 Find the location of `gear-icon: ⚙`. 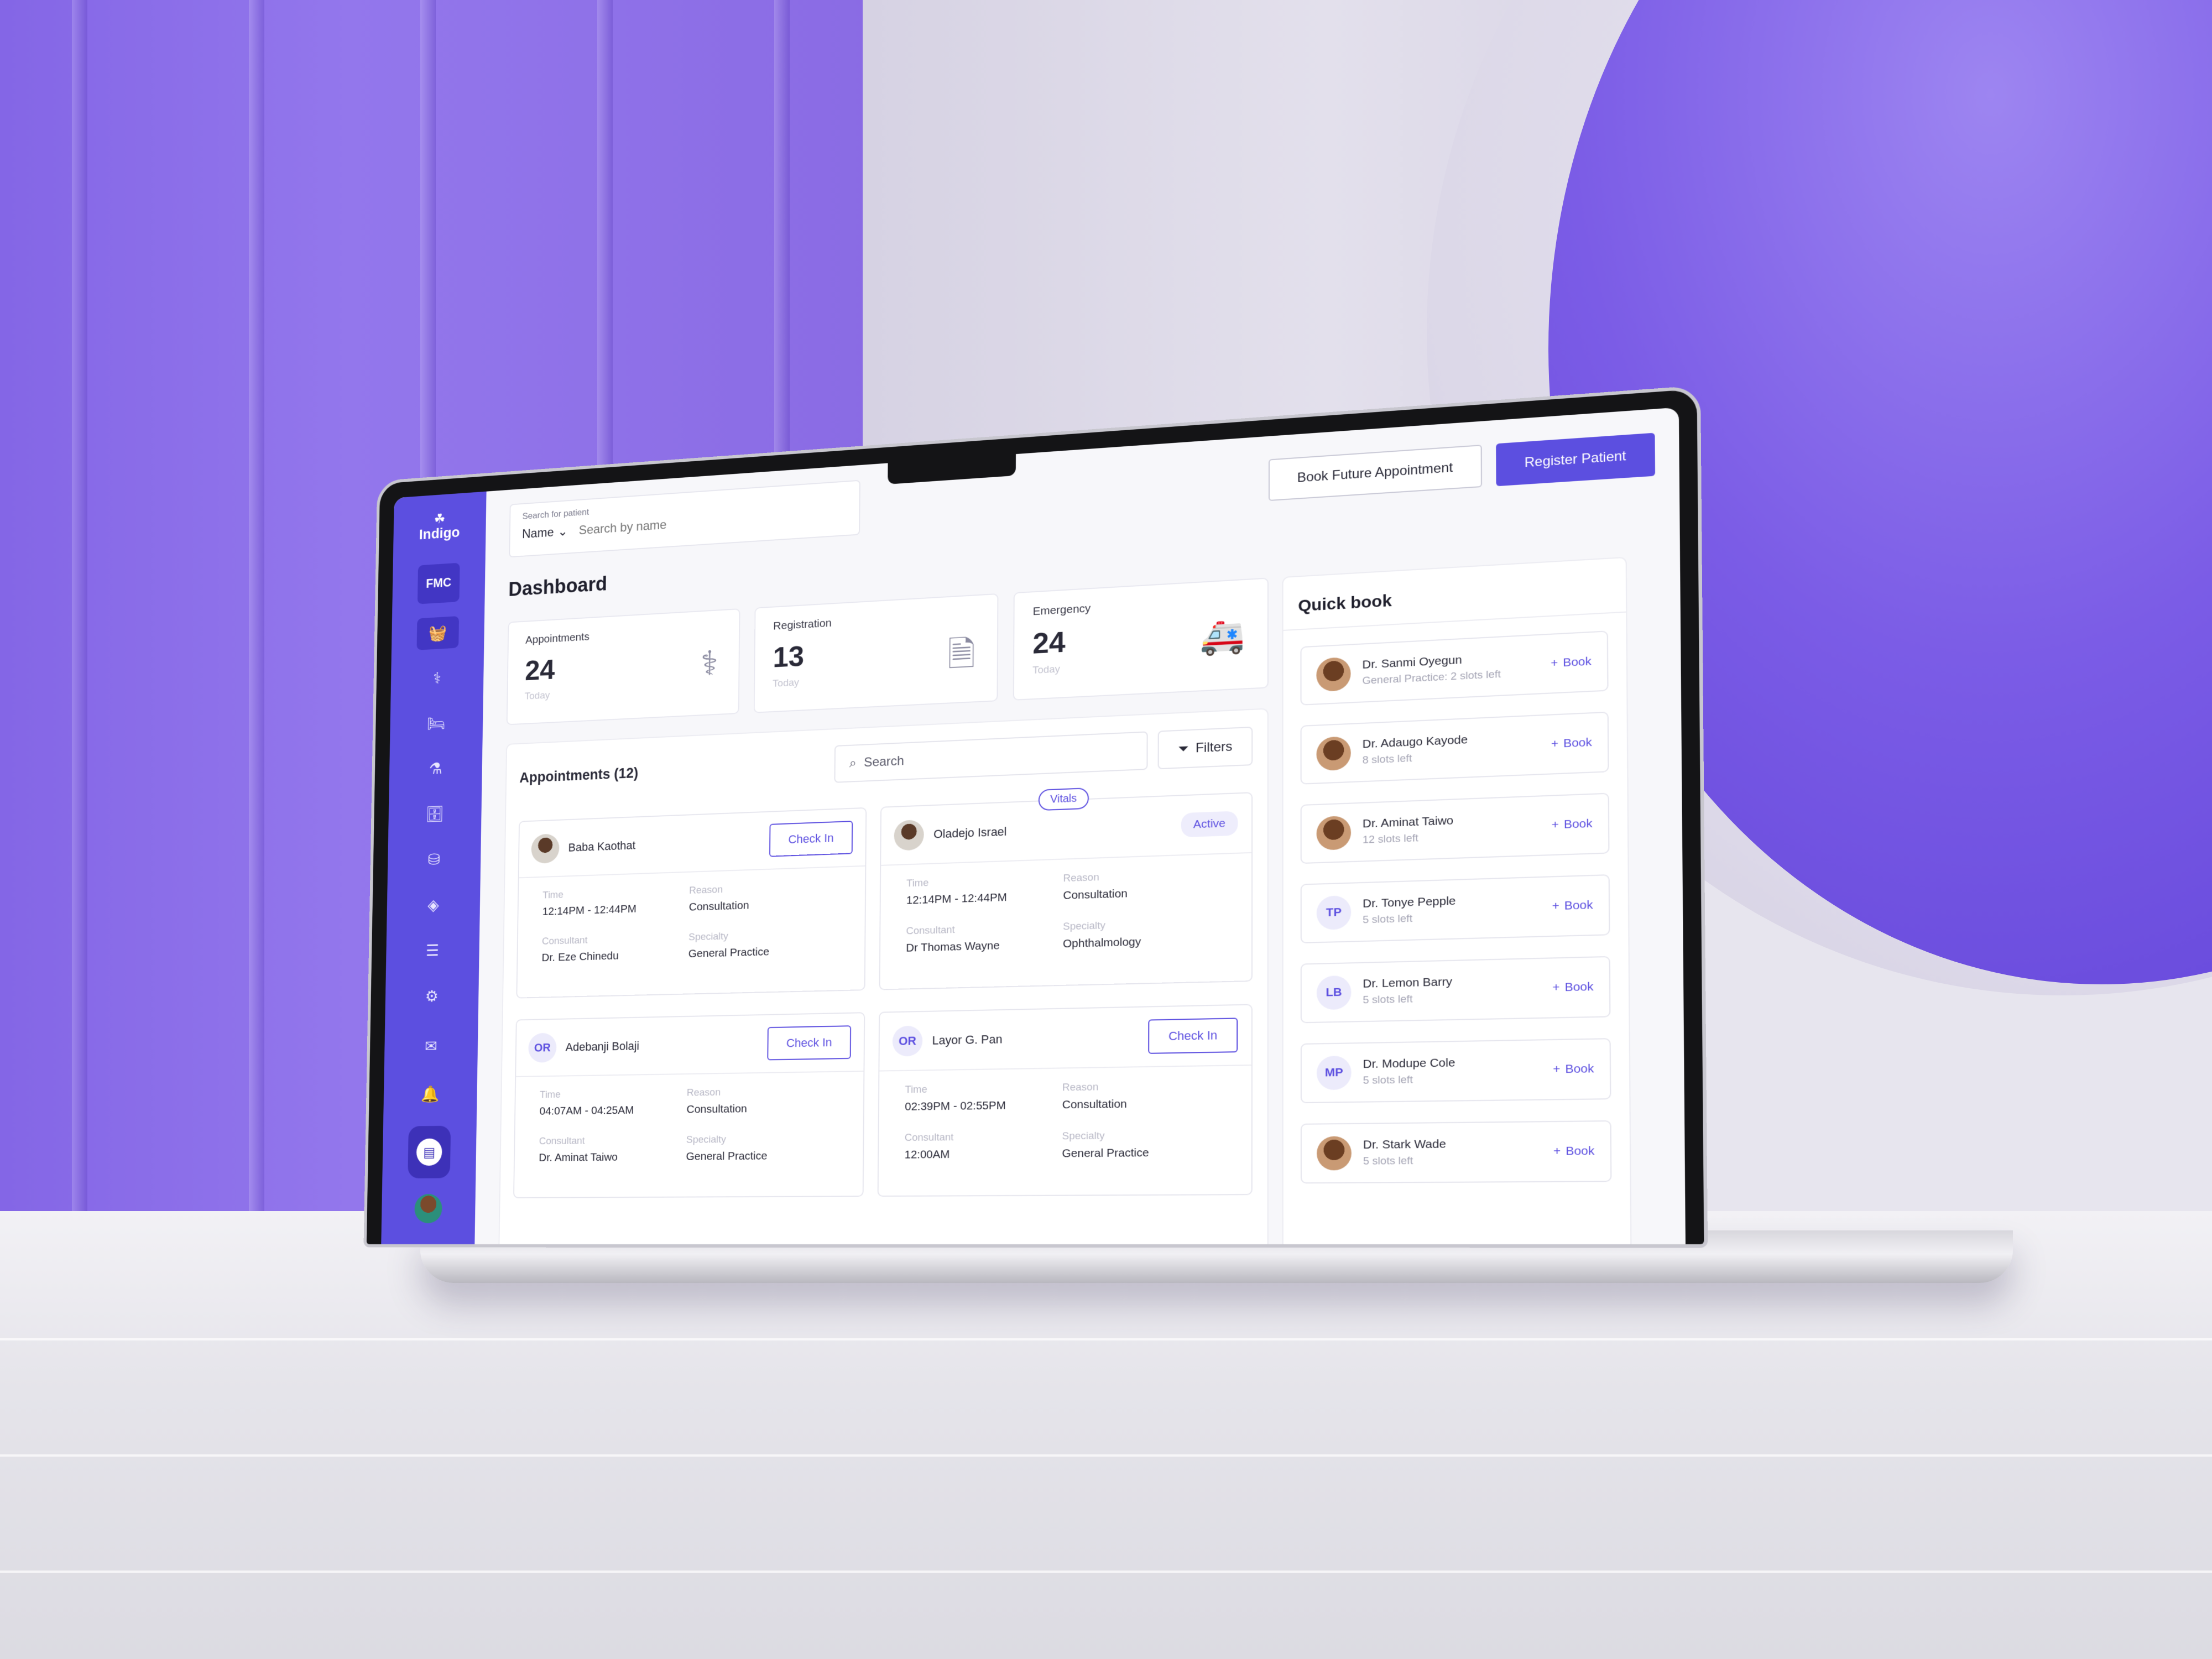

gear-icon: ⚙ is located at coordinates (432, 996).